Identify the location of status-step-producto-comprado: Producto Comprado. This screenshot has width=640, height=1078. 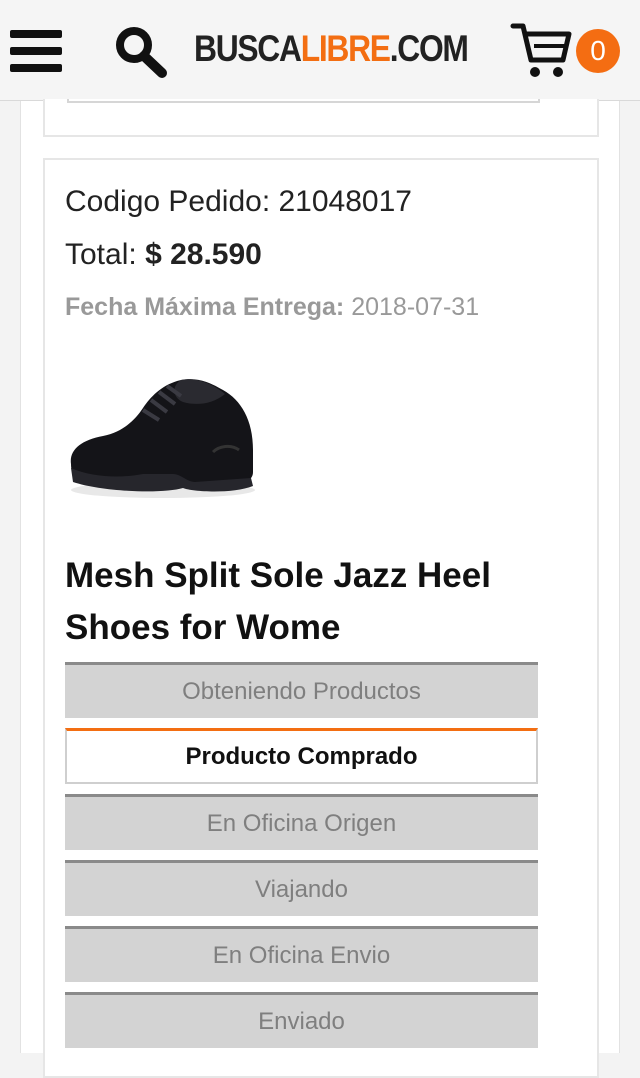
(301, 756).